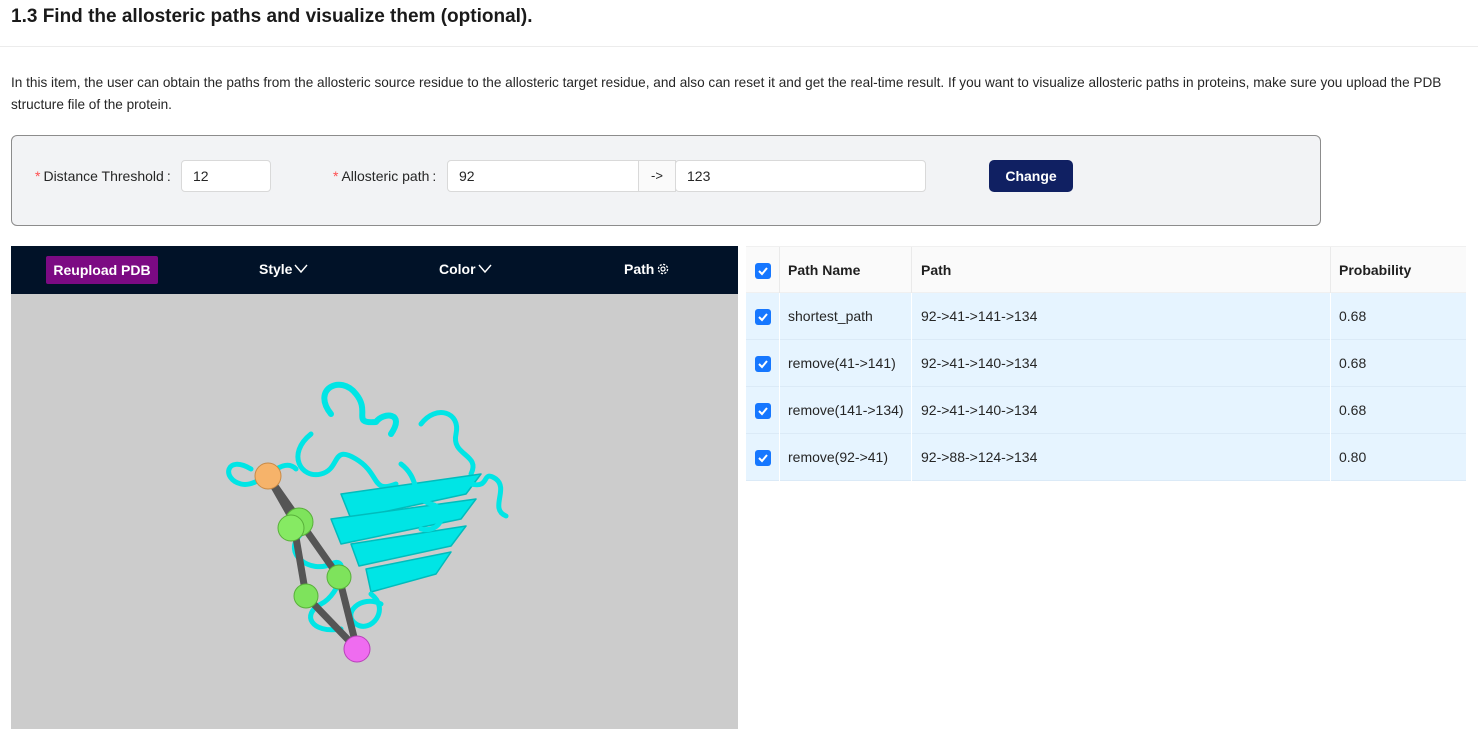  Describe the element at coordinates (739, 46) in the screenshot. I see `divider` at that location.